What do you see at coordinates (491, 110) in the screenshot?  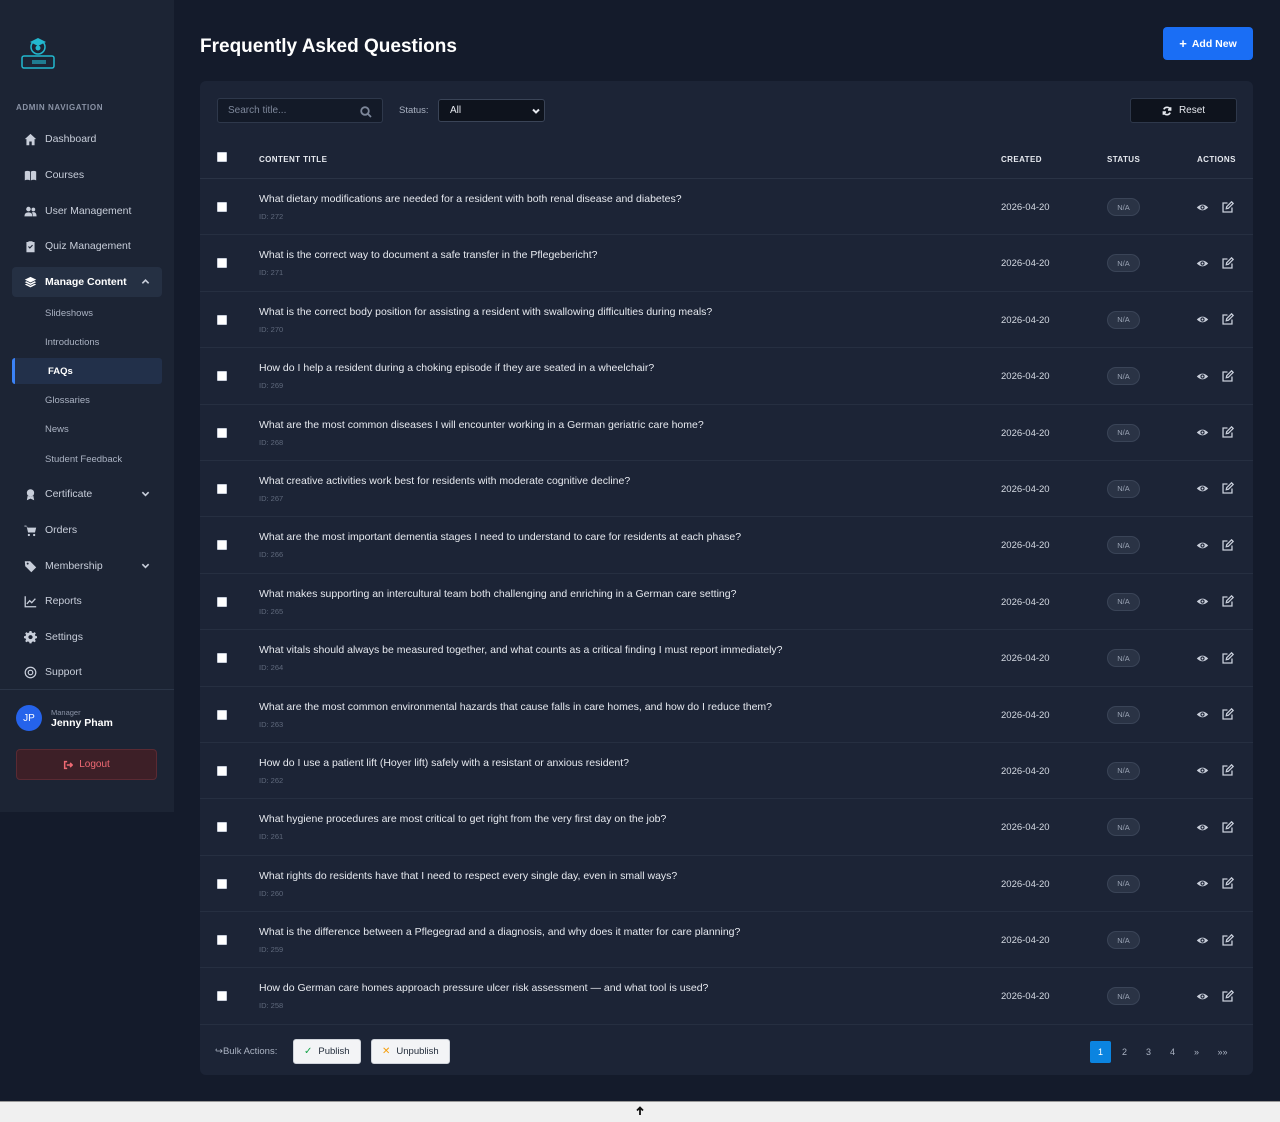 I see `status-filter-select: All` at bounding box center [491, 110].